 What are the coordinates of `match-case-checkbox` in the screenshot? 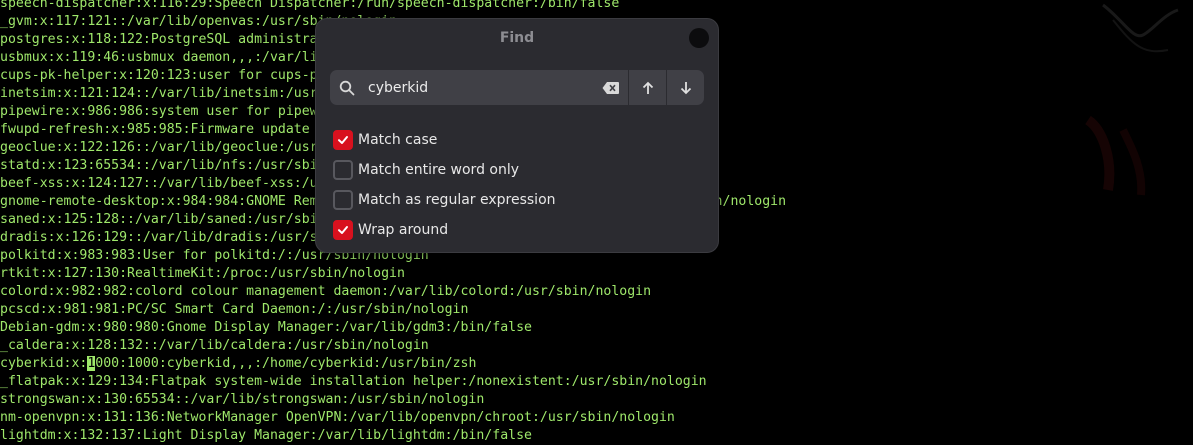 It's located at (343, 140).